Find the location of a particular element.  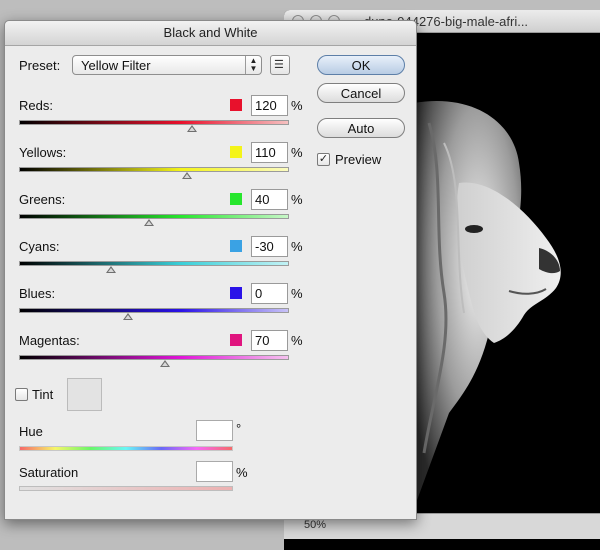

reds-value-input: 120 is located at coordinates (269, 105).